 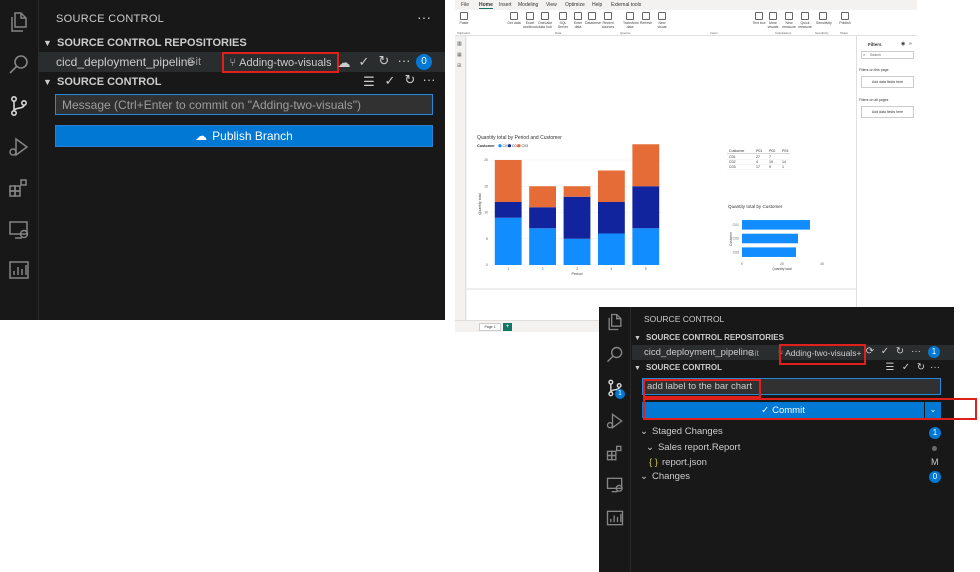 What do you see at coordinates (593, 18) in the screenshot?
I see `ribbon-button: Dataverse` at bounding box center [593, 18].